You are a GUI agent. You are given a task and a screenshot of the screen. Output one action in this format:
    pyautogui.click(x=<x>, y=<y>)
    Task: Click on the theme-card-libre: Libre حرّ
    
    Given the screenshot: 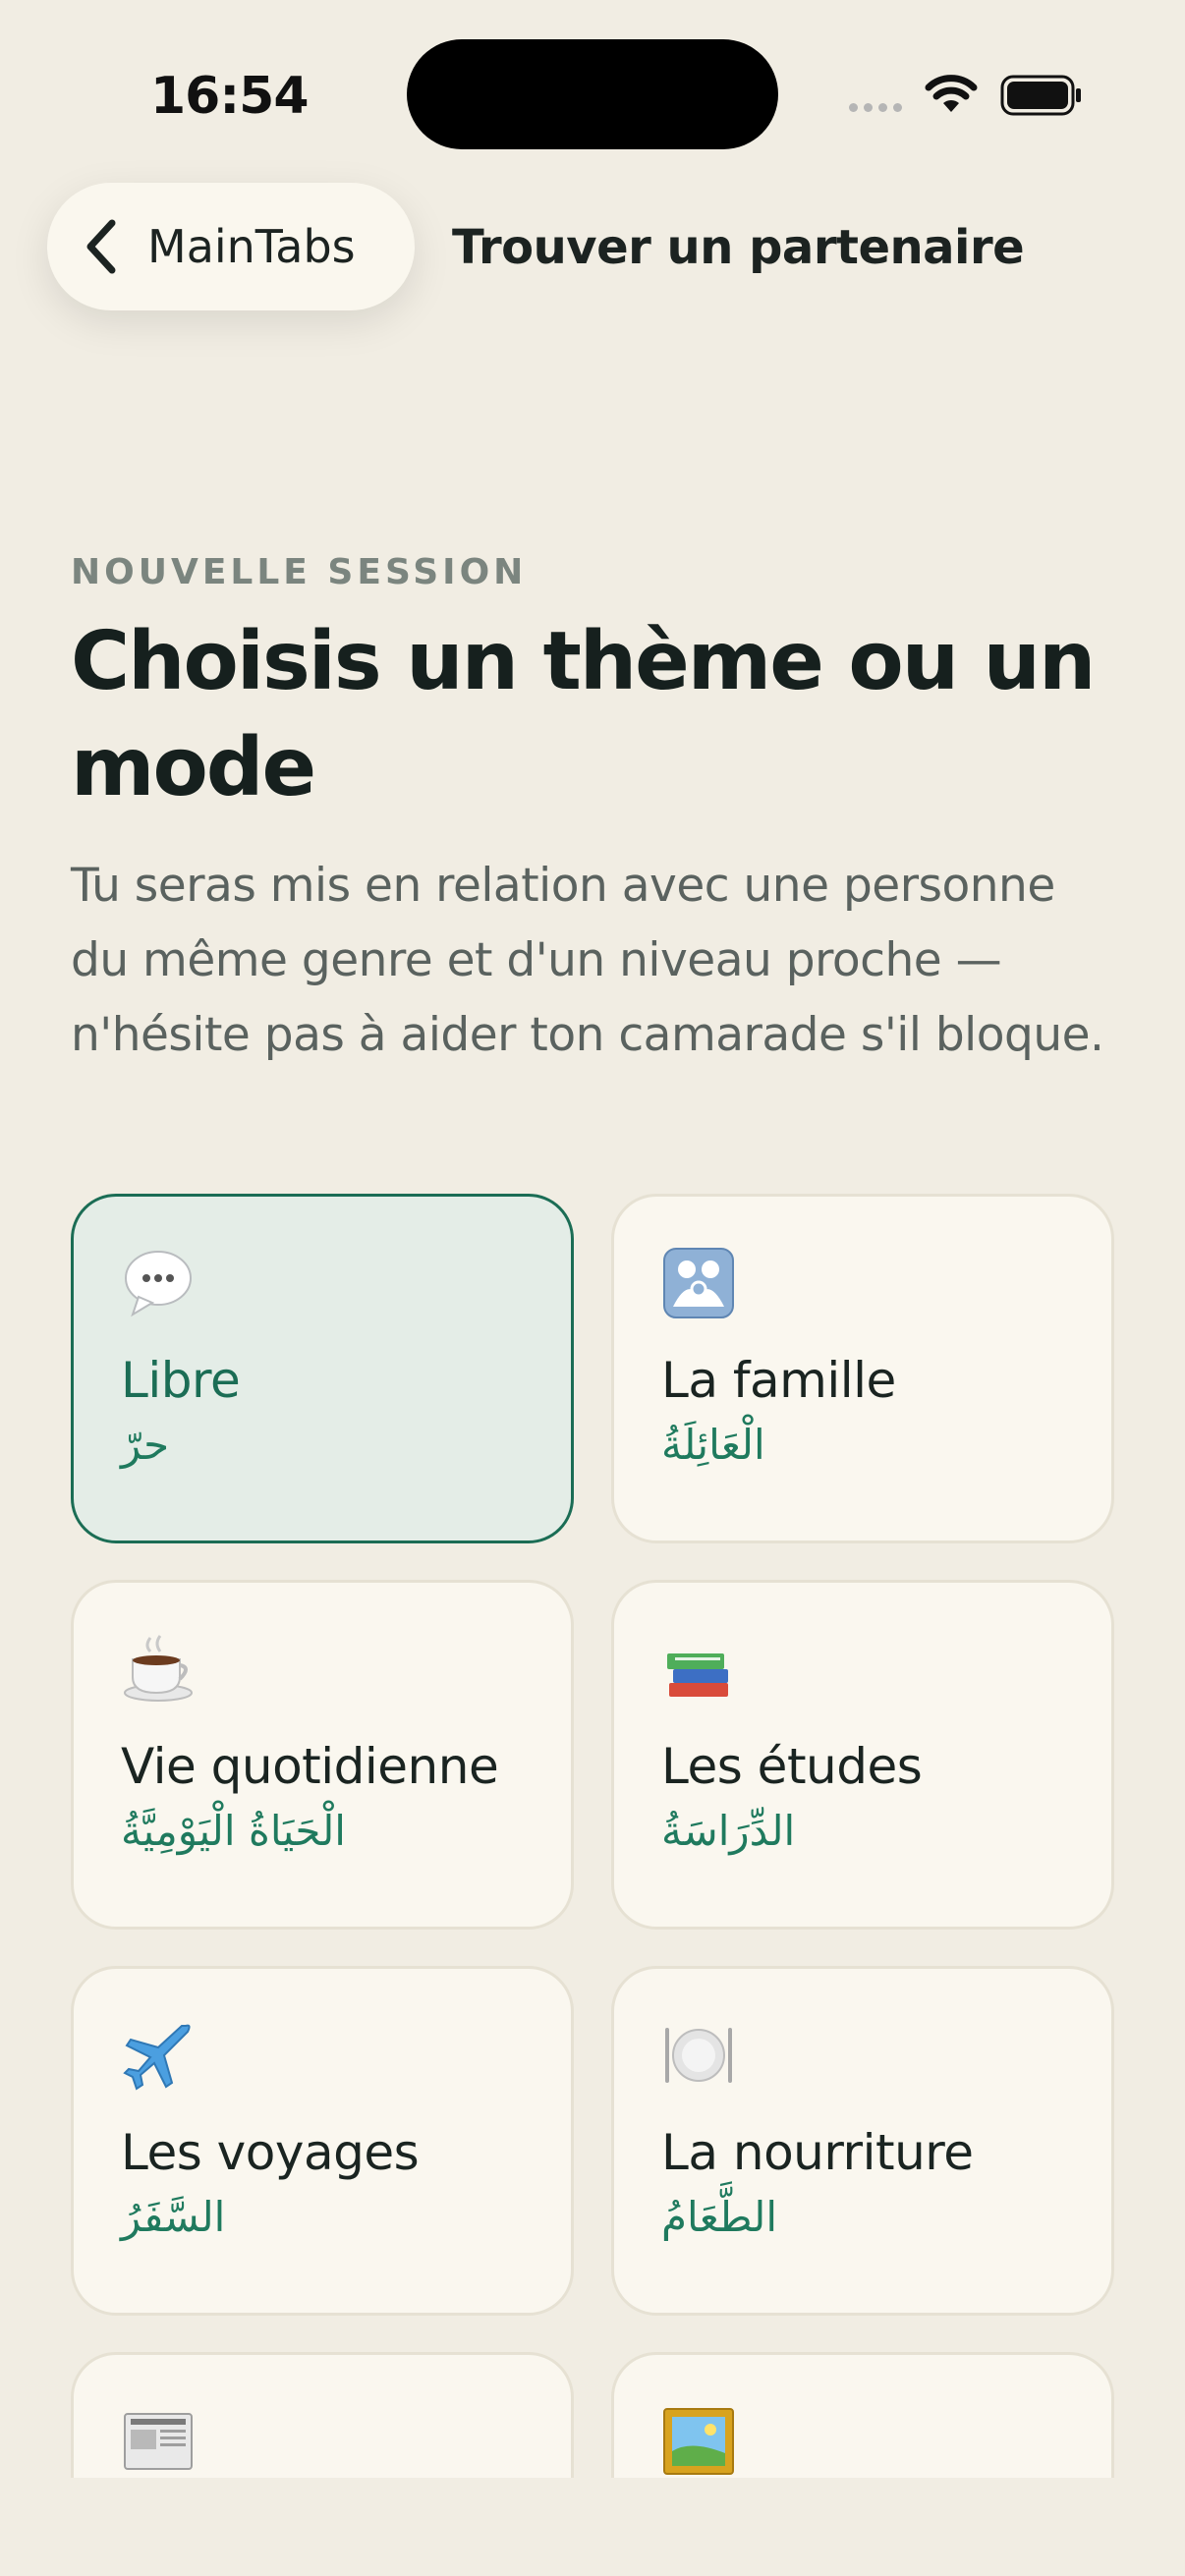 What is the action you would take?
    pyautogui.click(x=322, y=1368)
    